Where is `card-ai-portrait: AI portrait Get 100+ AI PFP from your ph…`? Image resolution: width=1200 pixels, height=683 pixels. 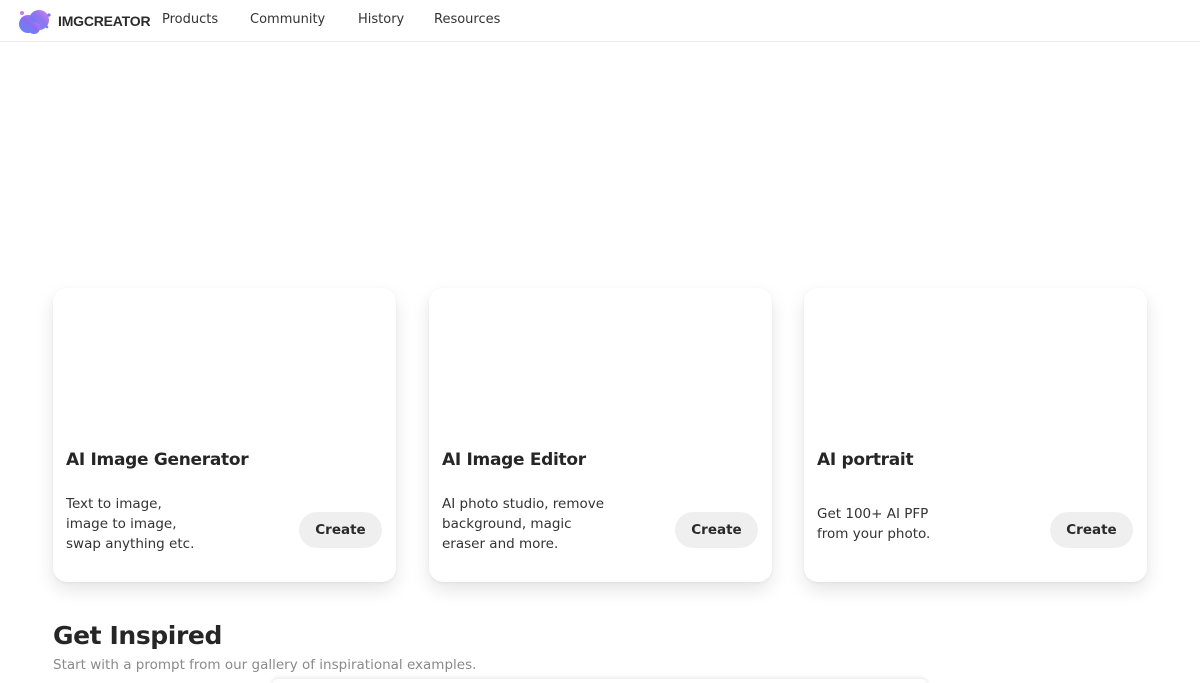
card-ai-portrait: AI portrait Get 100+ AI PFP from your ph… is located at coordinates (975, 435).